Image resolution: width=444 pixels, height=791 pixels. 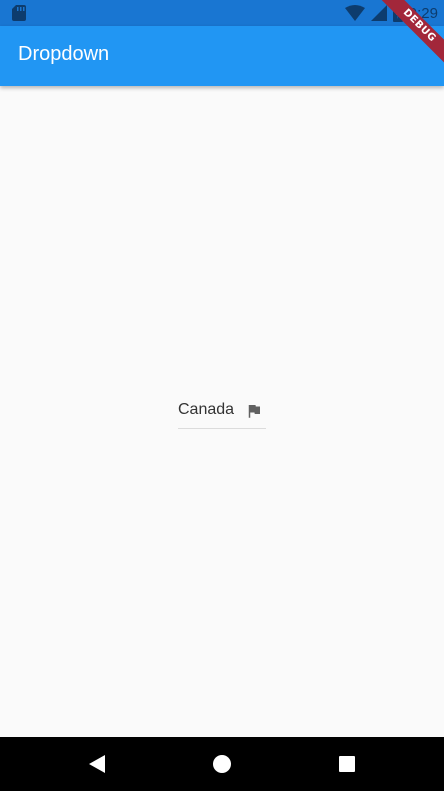 I want to click on home-circle-icon, so click(x=222, y=764).